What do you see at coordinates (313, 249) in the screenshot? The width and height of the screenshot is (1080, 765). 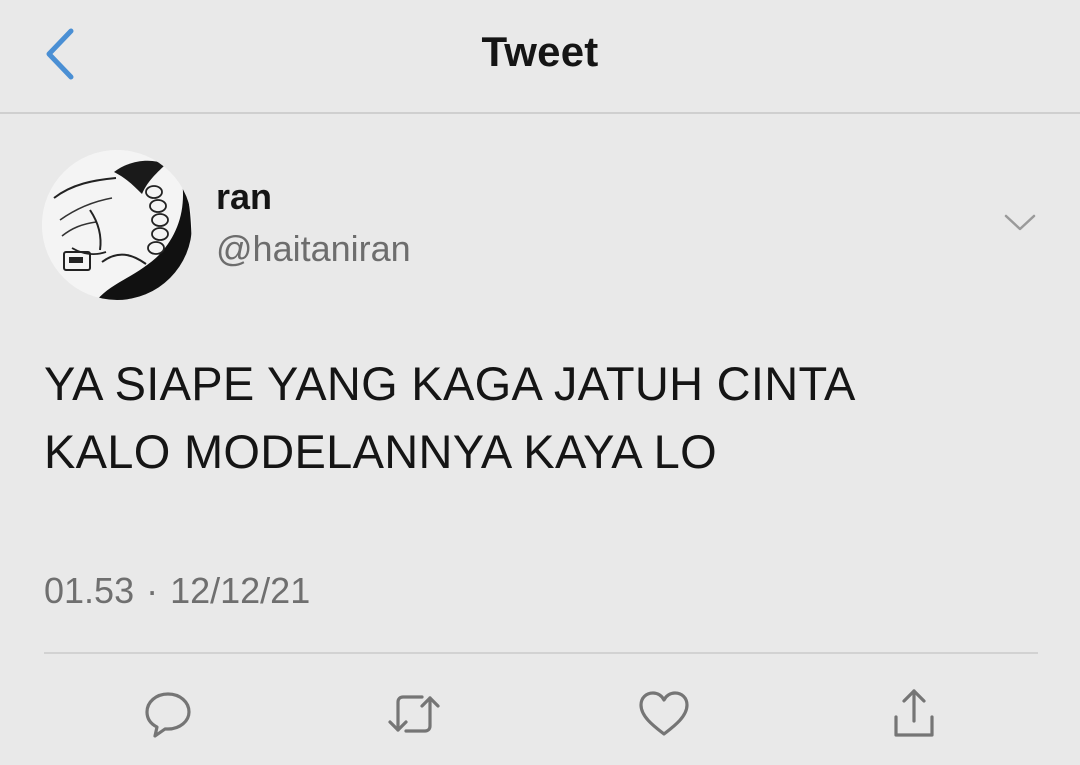 I see `author-handle: @haitaniran` at bounding box center [313, 249].